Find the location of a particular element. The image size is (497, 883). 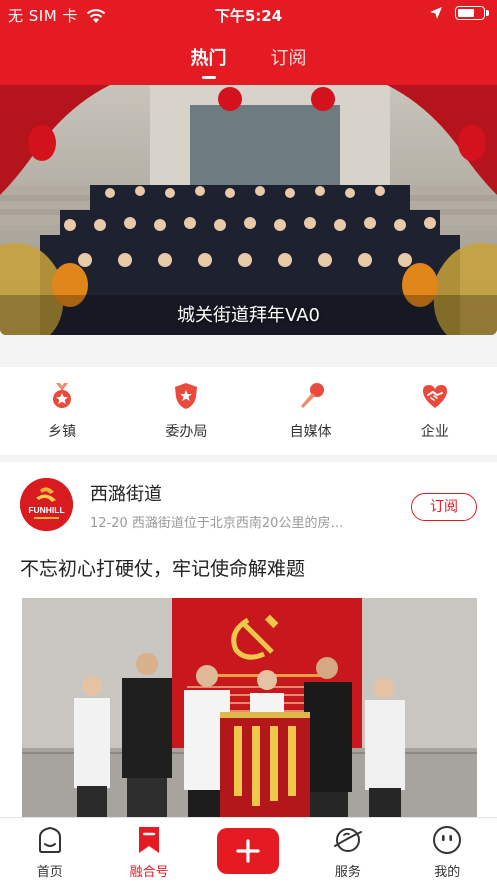

category-township: 乡镇 is located at coordinates (62, 411).